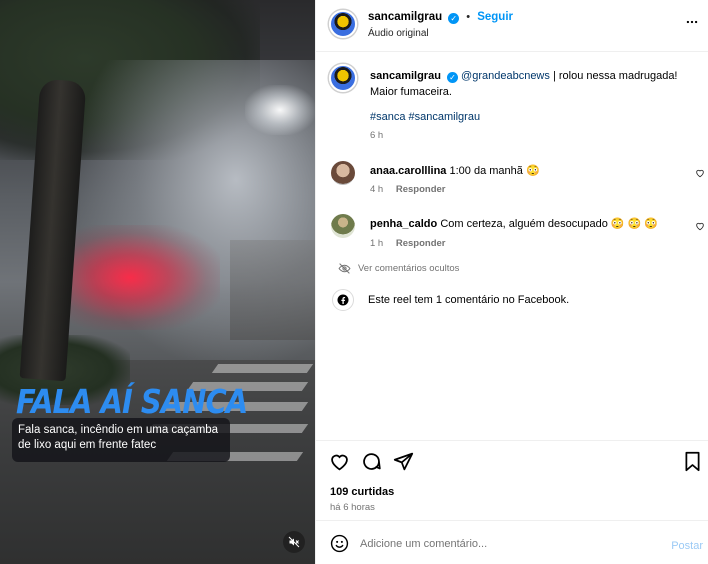  Describe the element at coordinates (500, 544) in the screenshot. I see `comment-input` at that location.